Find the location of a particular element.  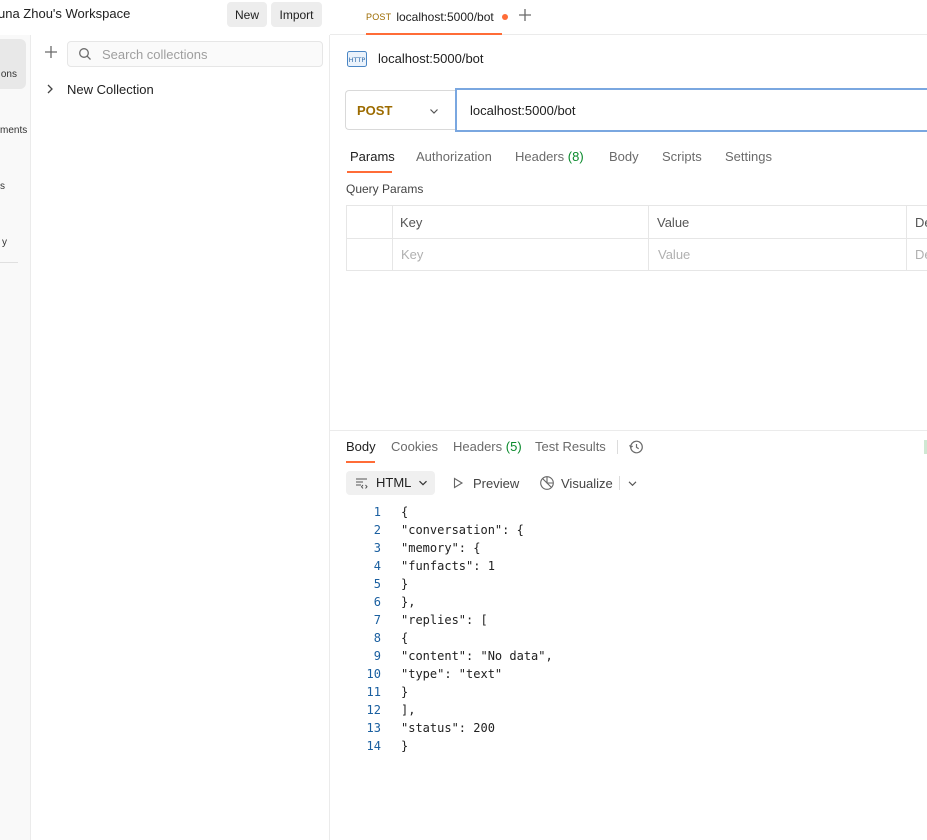

format-select: HTML is located at coordinates (390, 483).